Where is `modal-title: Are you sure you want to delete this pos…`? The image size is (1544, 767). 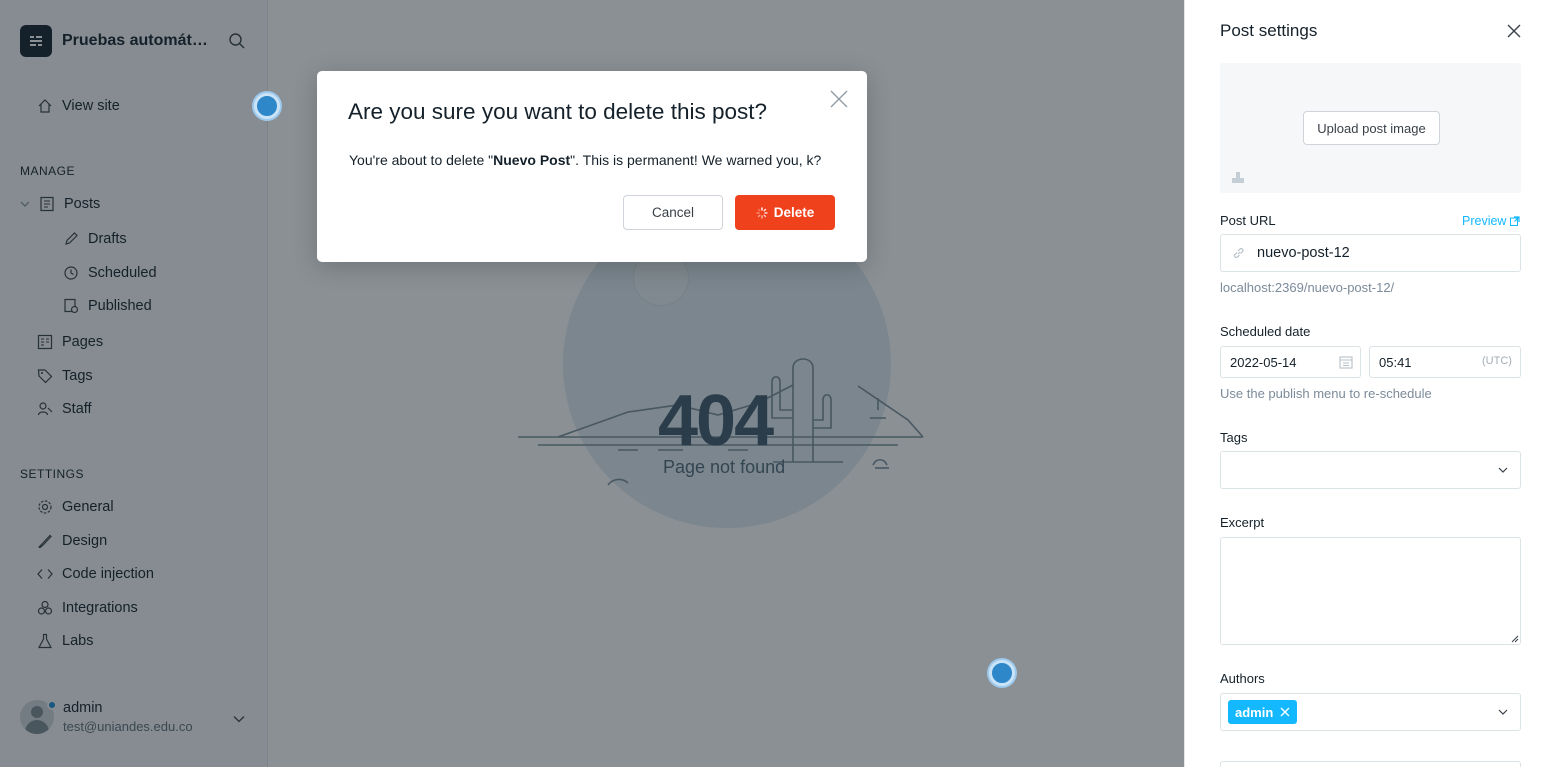 modal-title: Are you sure you want to delete this pos… is located at coordinates (557, 111).